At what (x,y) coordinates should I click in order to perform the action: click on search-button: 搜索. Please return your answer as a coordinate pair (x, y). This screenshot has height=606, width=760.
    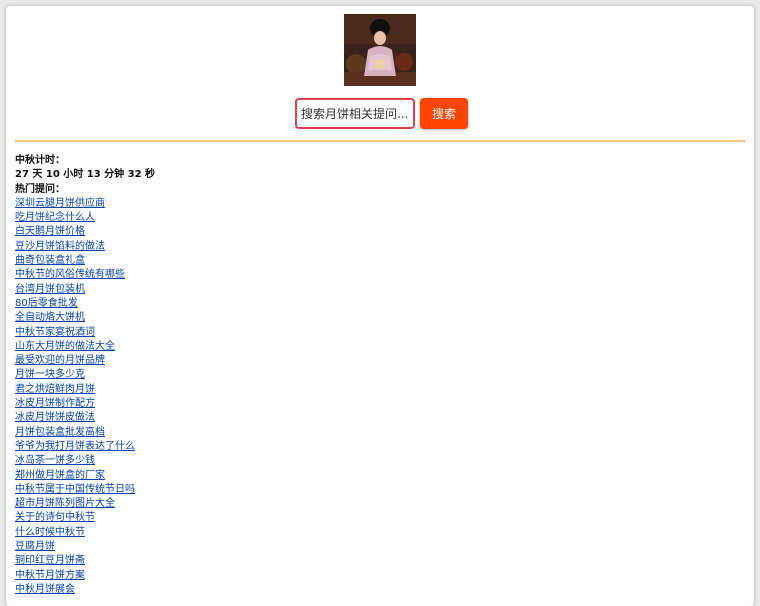
    Looking at the image, I should click on (444, 113).